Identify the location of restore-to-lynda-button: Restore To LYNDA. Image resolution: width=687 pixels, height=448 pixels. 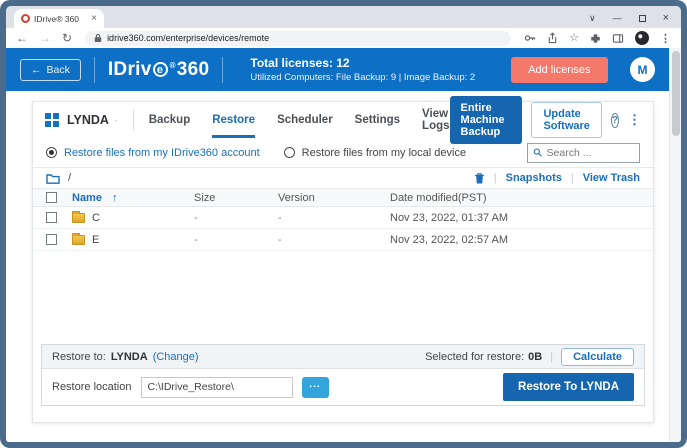
(568, 387).